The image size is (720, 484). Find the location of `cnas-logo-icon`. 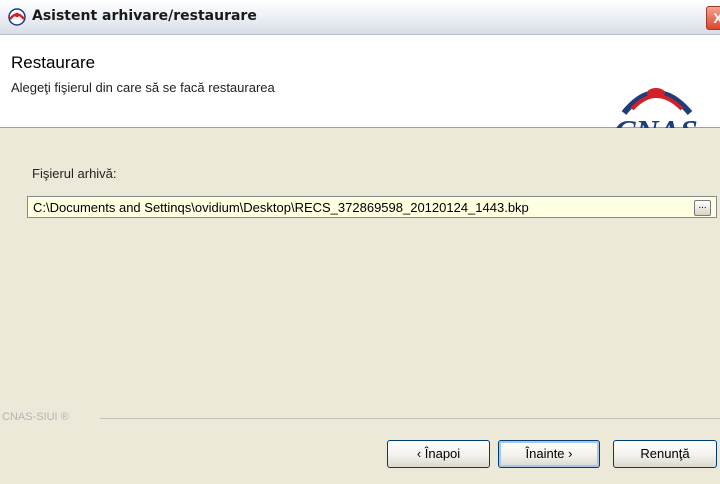

cnas-logo-icon is located at coordinates (17, 17).